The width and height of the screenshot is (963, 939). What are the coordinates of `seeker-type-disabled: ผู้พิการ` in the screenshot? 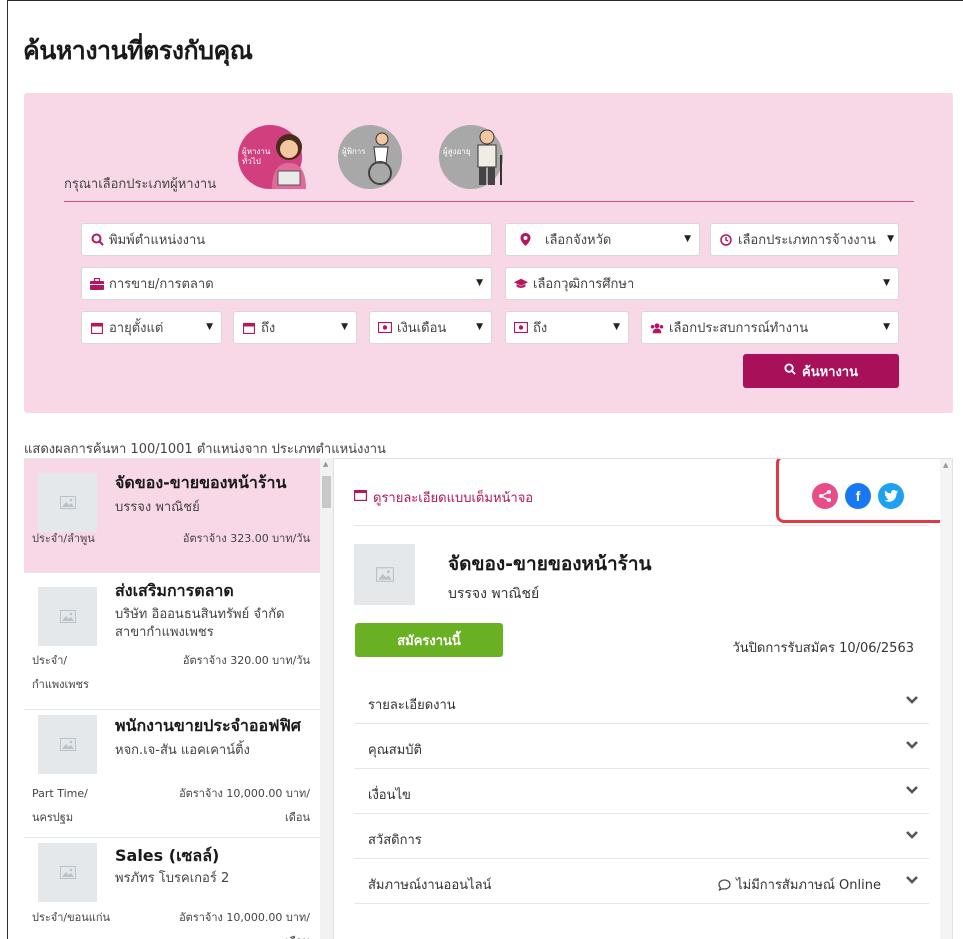 It's located at (370, 157).